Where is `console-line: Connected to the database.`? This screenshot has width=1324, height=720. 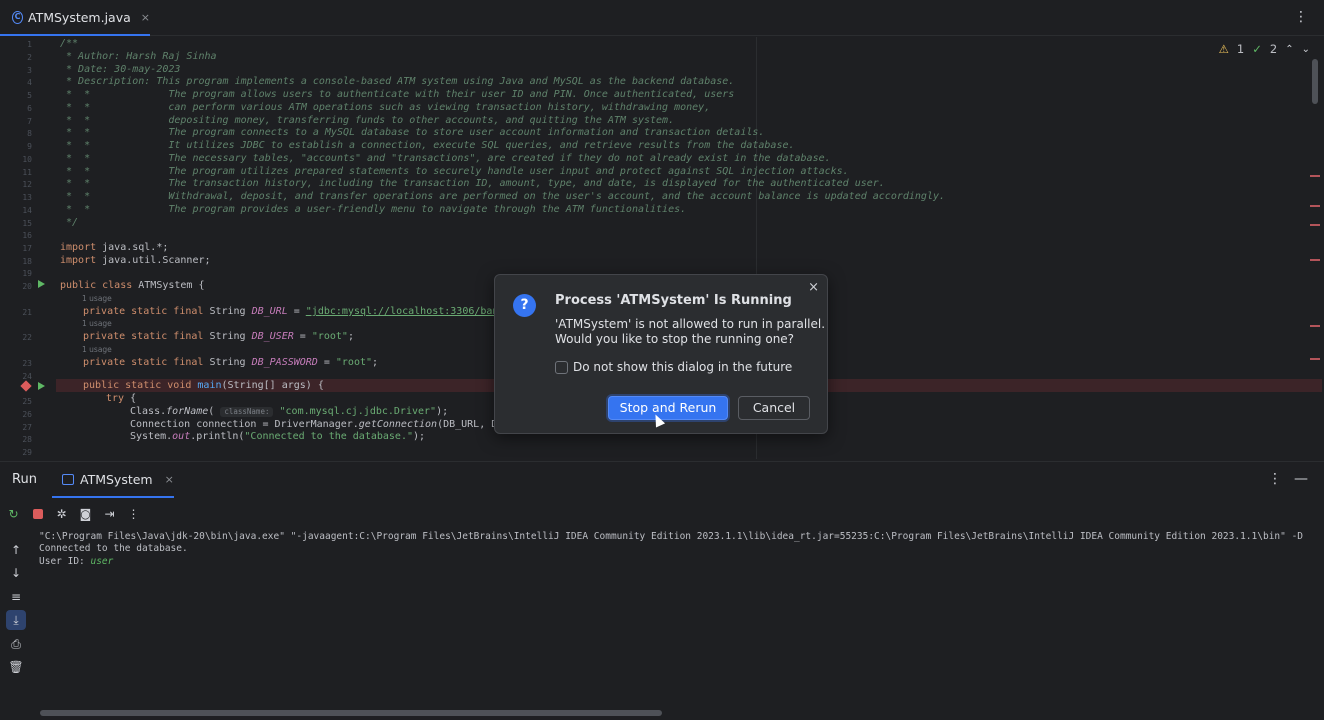
console-line: Connected to the database. is located at coordinates (113, 548).